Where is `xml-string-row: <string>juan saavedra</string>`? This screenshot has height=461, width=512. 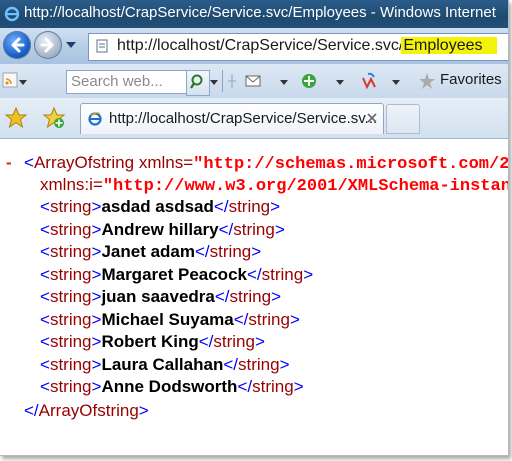
xml-string-row: <string>juan saavedra</string> is located at coordinates (160, 297).